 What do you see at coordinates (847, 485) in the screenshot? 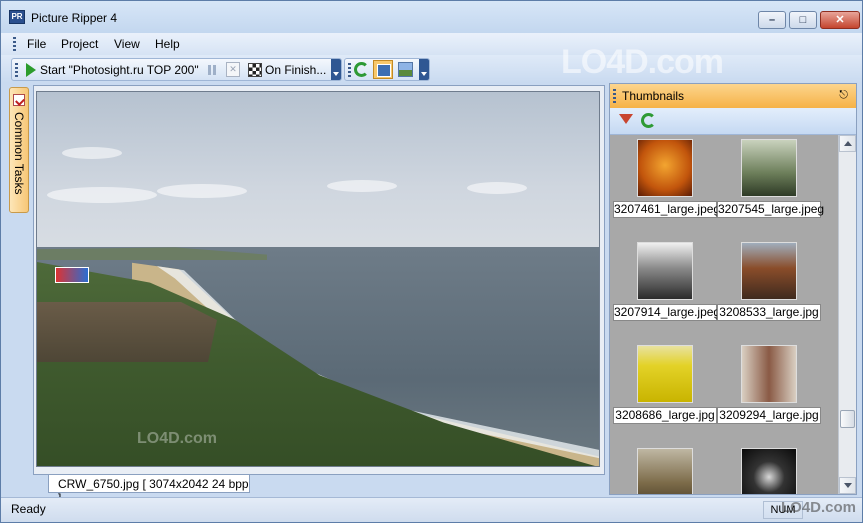
I see `scroll-down-icon` at bounding box center [847, 485].